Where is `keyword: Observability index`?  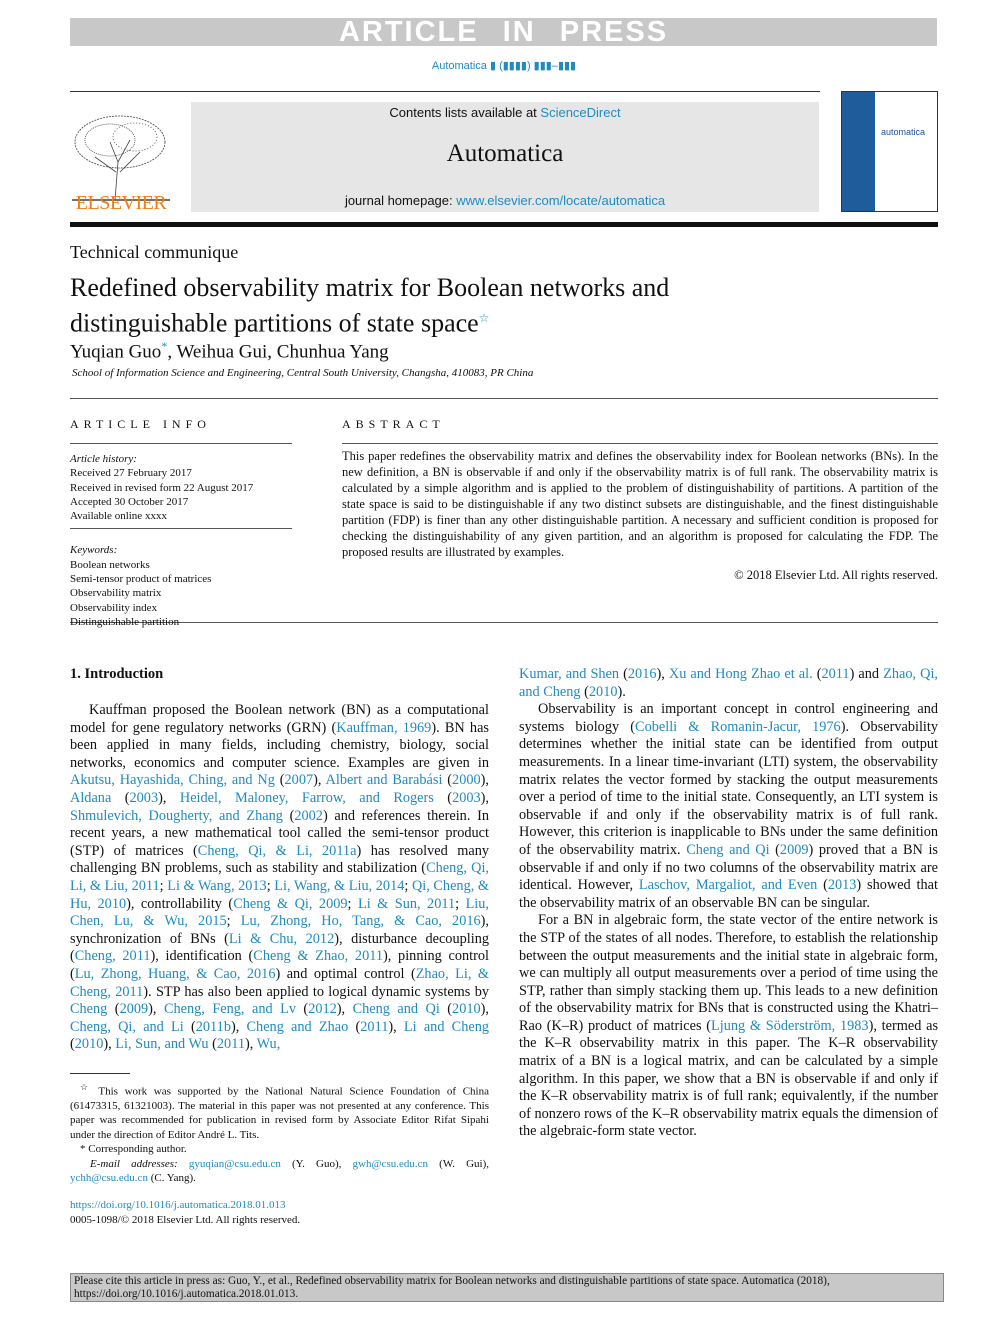
keyword: Observability index is located at coordinates (114, 607).